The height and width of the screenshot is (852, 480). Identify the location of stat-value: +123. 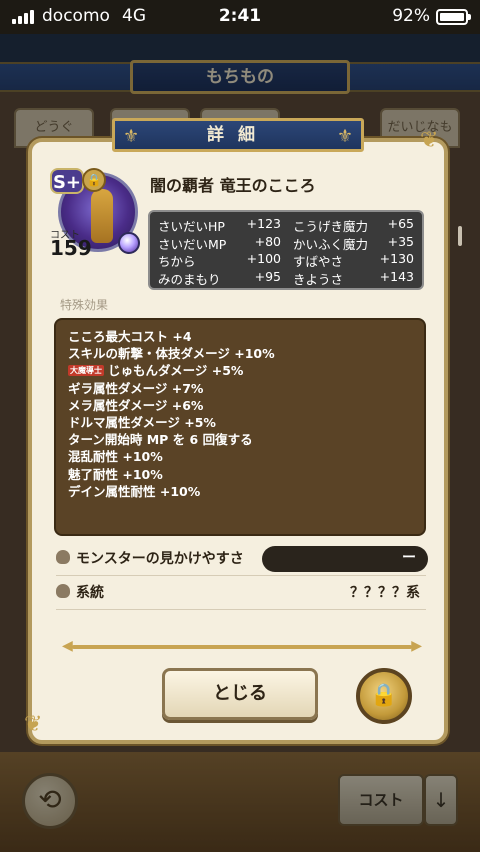
(263, 223).